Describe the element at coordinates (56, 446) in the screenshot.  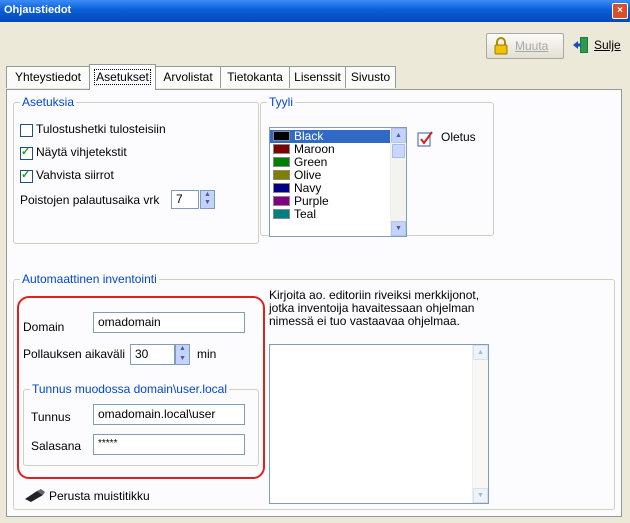
I see `password-label: Salasana` at that location.